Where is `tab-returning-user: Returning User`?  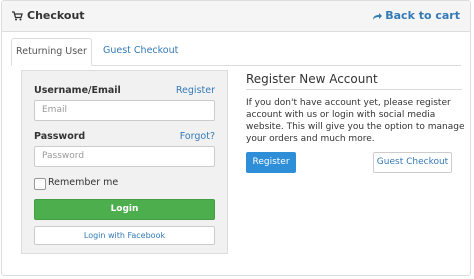
tab-returning-user: Returning User is located at coordinates (51, 52).